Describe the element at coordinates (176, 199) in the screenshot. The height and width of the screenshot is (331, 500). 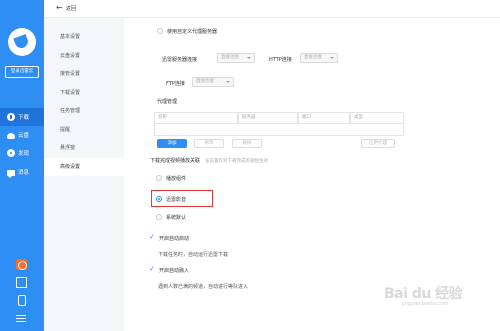
I see `xunlei-player-label: 迅雷影音` at that location.